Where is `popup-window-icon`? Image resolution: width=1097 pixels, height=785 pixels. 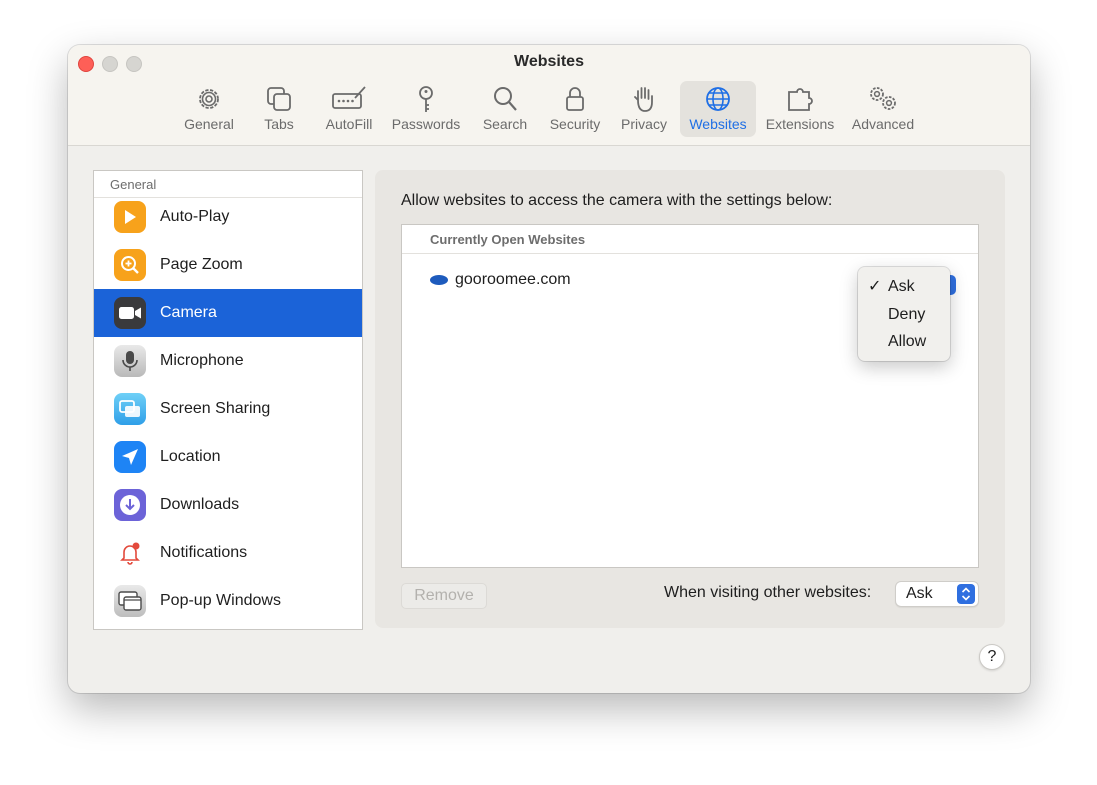
popup-window-icon is located at coordinates (130, 601).